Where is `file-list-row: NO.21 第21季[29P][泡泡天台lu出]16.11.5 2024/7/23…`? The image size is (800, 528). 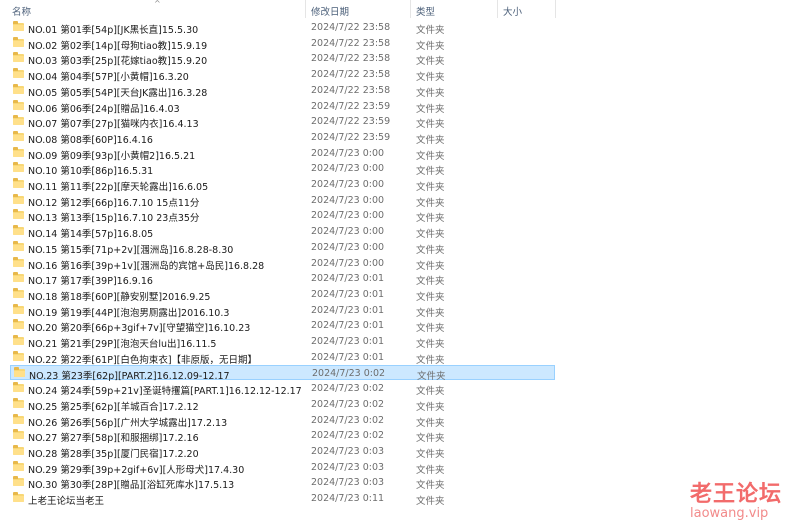 file-list-row: NO.21 第21季[29P][泡泡天台lu出]16.11.5 2024/7/23… is located at coordinates (282, 342).